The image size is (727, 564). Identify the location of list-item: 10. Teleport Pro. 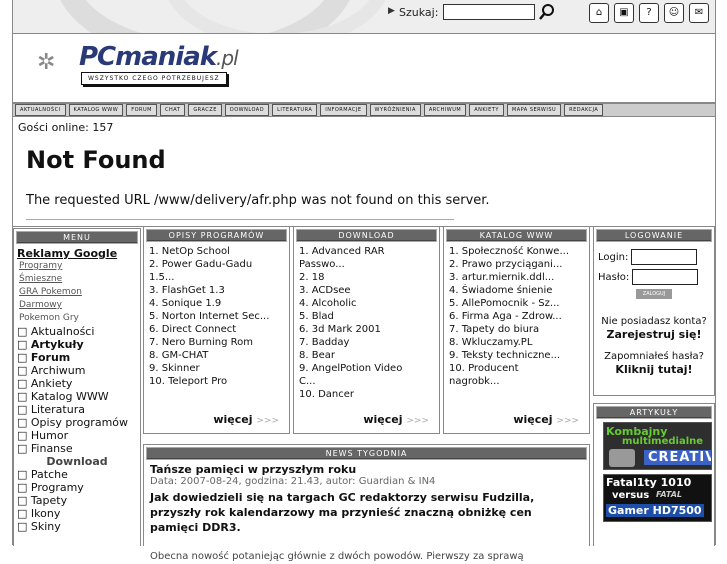
(216, 381).